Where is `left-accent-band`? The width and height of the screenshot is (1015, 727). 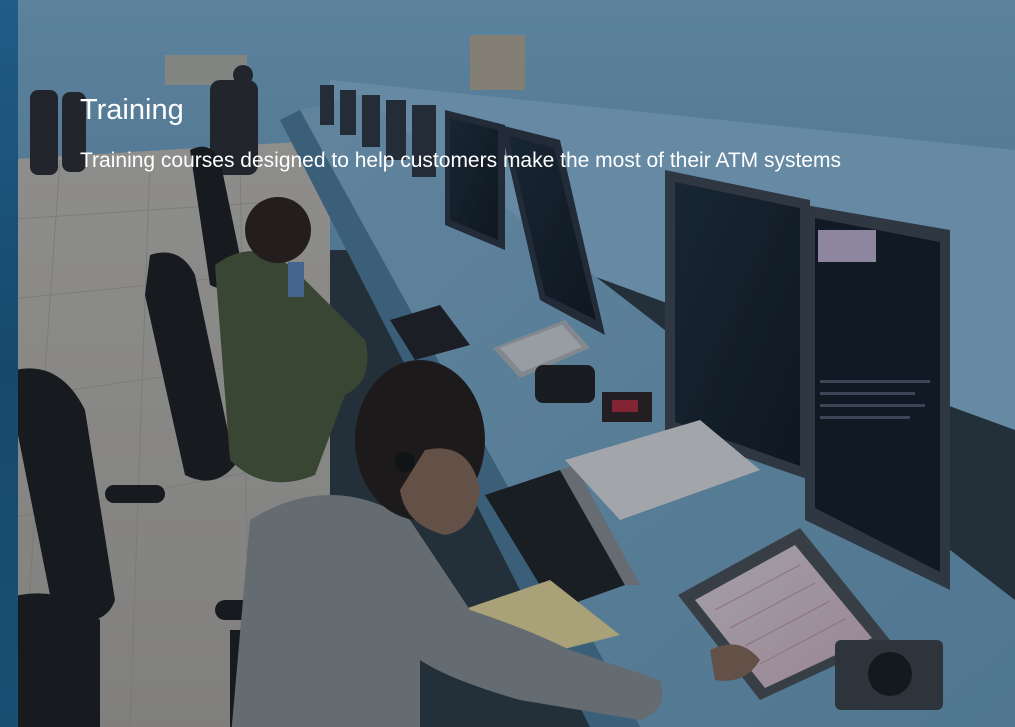
left-accent-band is located at coordinates (9, 363).